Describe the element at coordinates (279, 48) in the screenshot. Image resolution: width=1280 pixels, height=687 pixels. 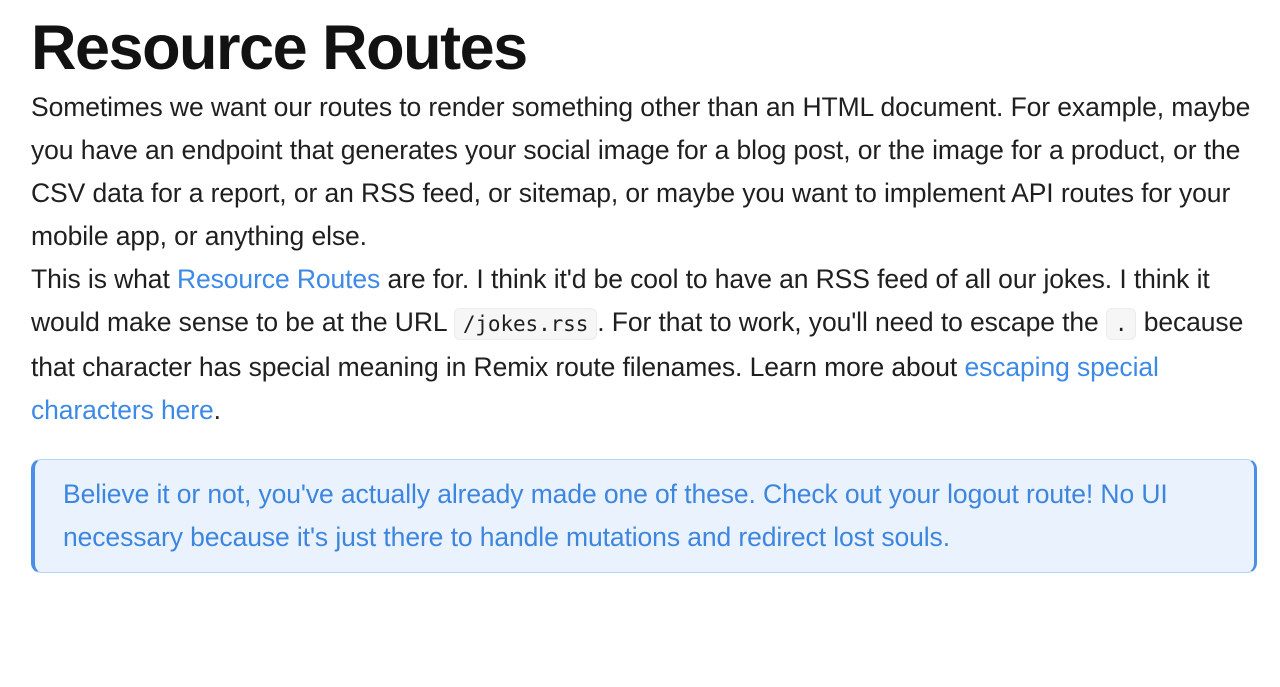
I see `page-title: Resource Routes` at that location.